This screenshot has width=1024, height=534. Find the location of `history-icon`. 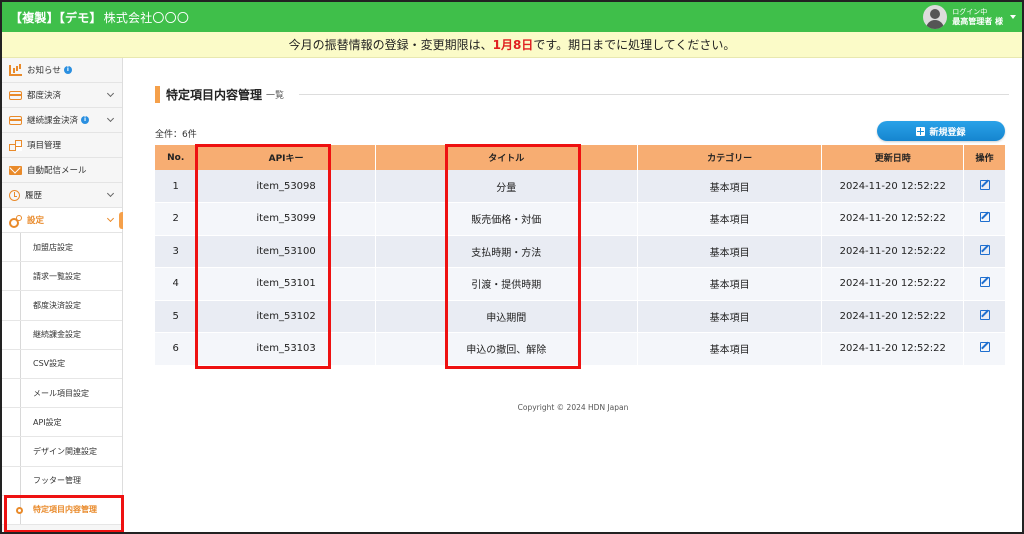

history-icon is located at coordinates (14, 195).